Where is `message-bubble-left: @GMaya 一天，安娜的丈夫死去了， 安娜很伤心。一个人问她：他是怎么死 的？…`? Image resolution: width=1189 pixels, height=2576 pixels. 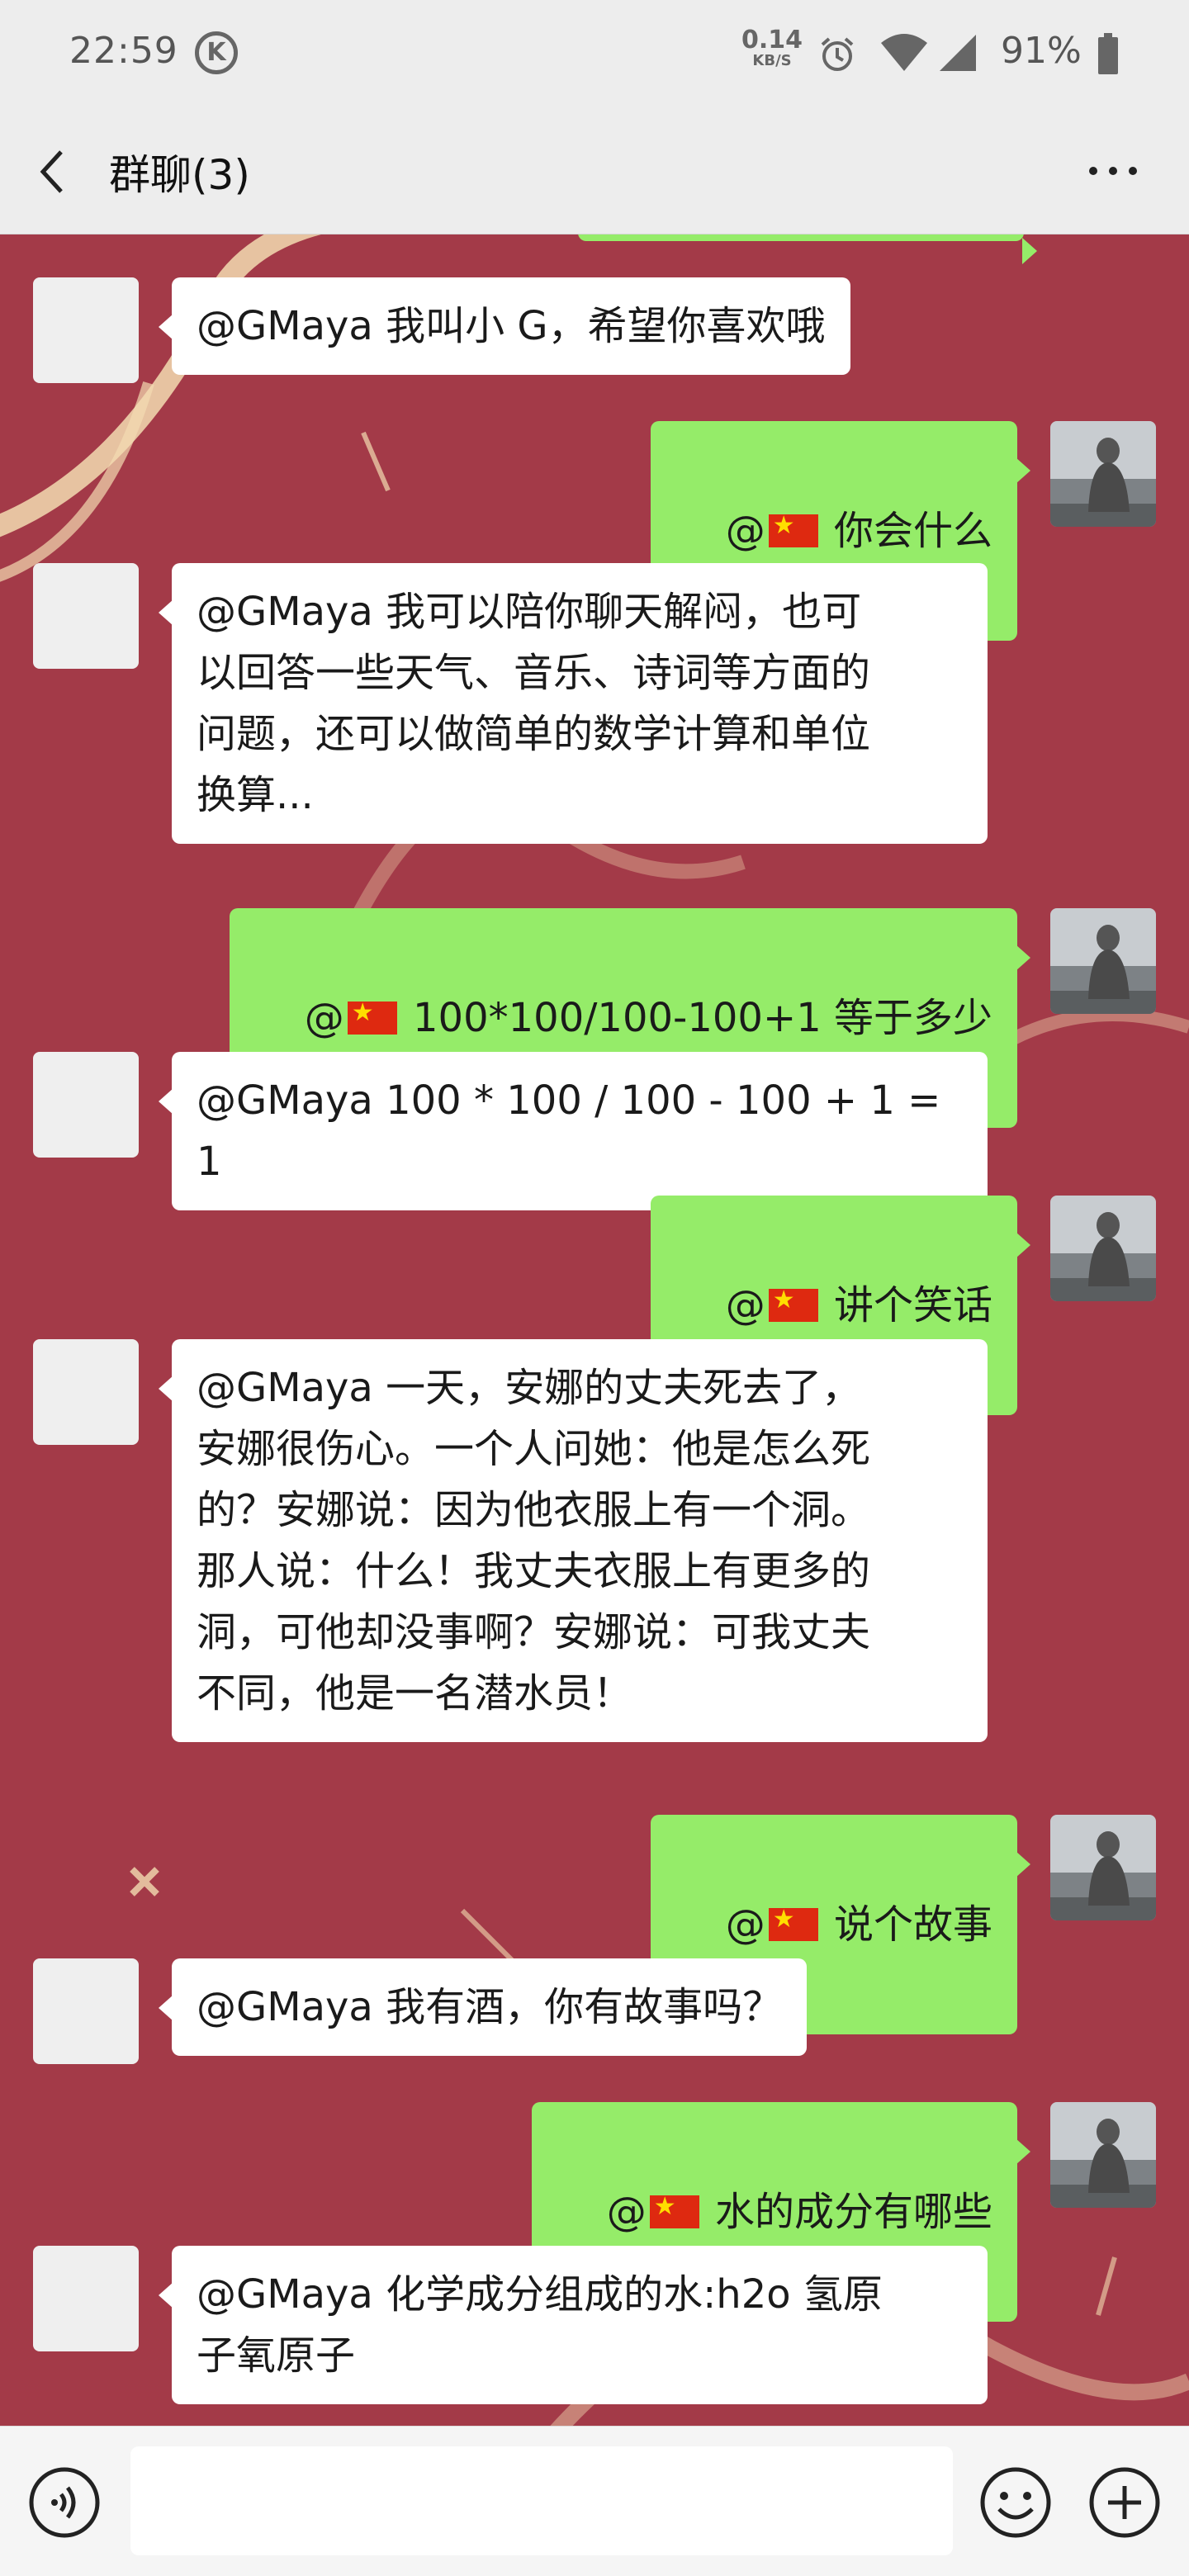 message-bubble-left: @GMaya 一天，安娜的丈夫死去了， 安娜很伤心。一个人问她：他是怎么死 的？… is located at coordinates (573, 1540).